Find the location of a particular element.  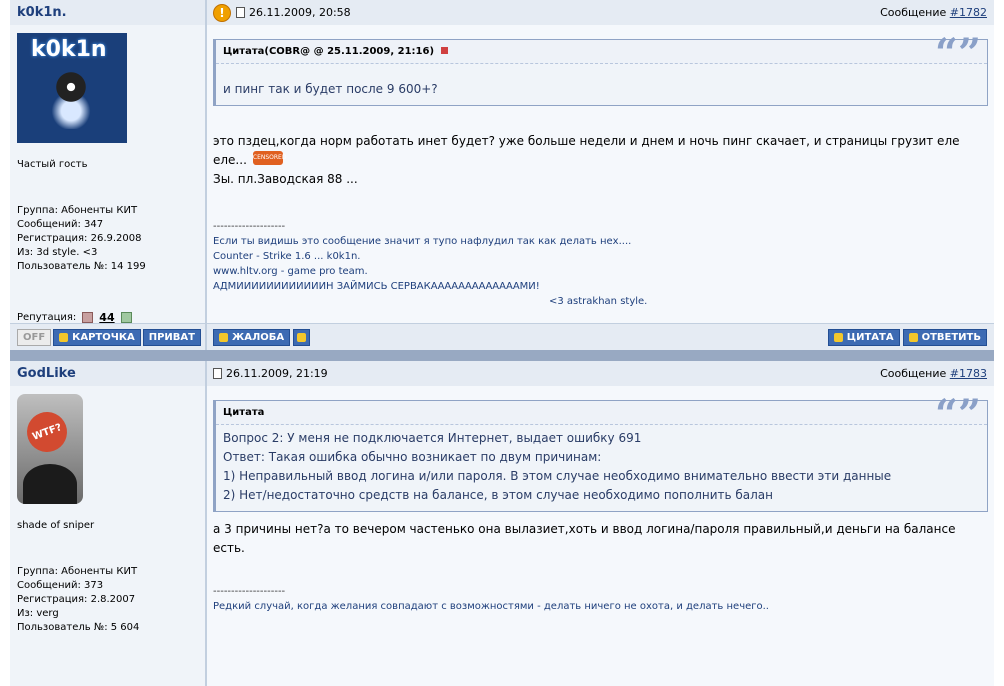

offline-status-button: OFF is located at coordinates (34, 337).